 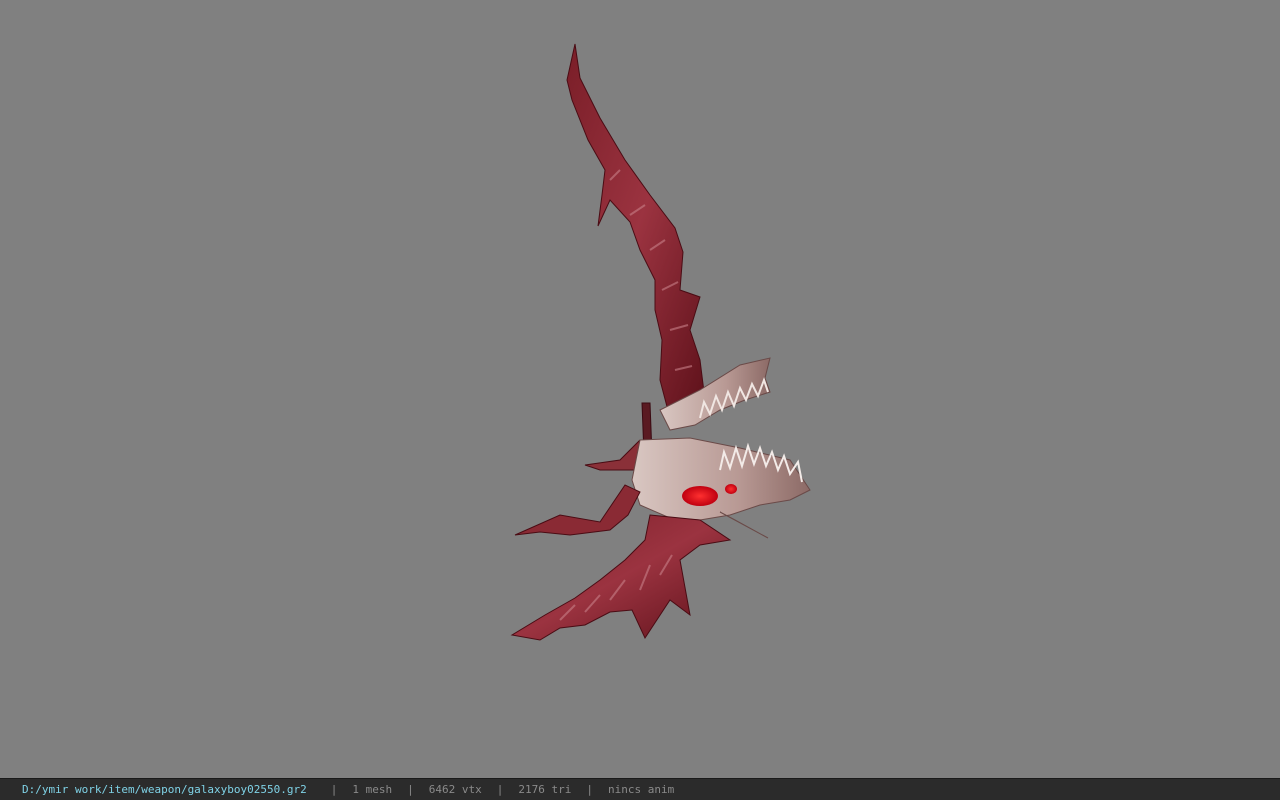 What do you see at coordinates (372, 789) in the screenshot?
I see `mesh-count: 1 mesh` at bounding box center [372, 789].